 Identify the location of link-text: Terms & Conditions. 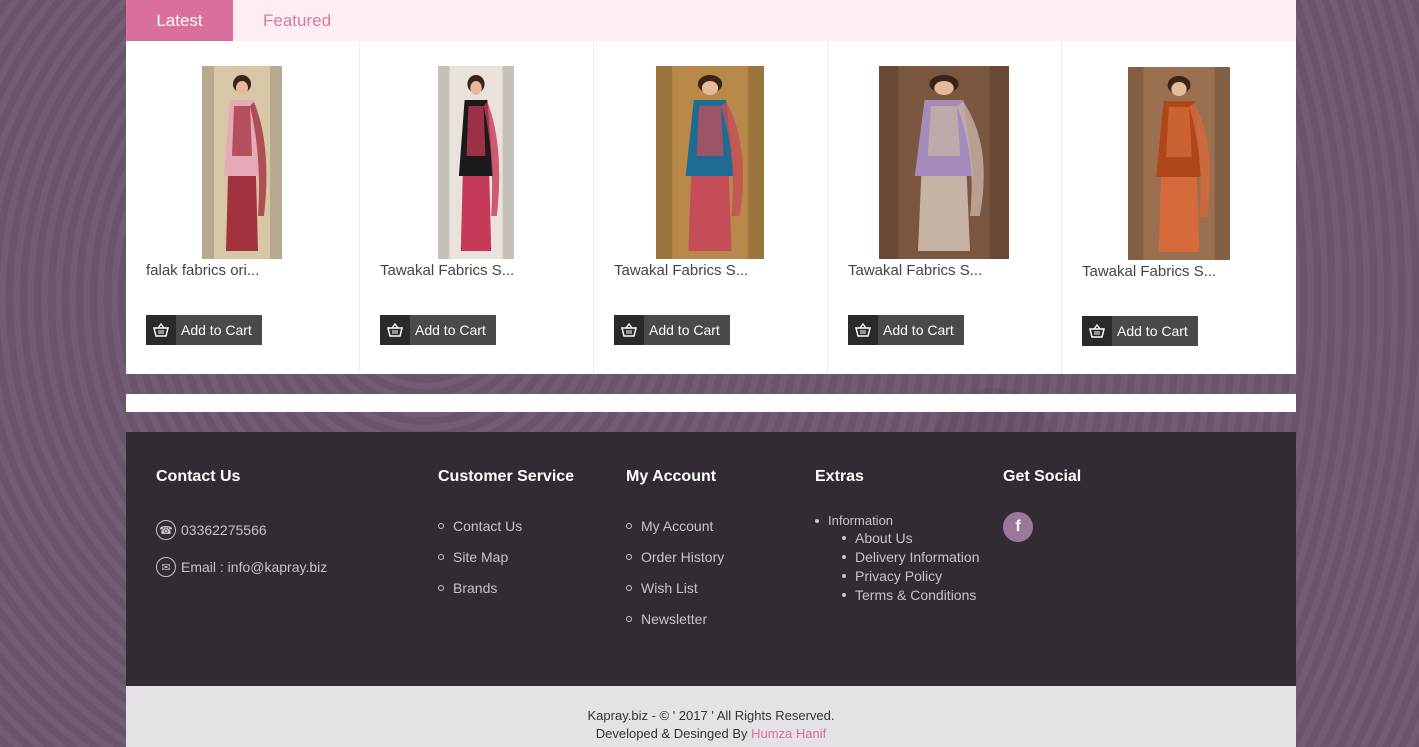
(916, 595).